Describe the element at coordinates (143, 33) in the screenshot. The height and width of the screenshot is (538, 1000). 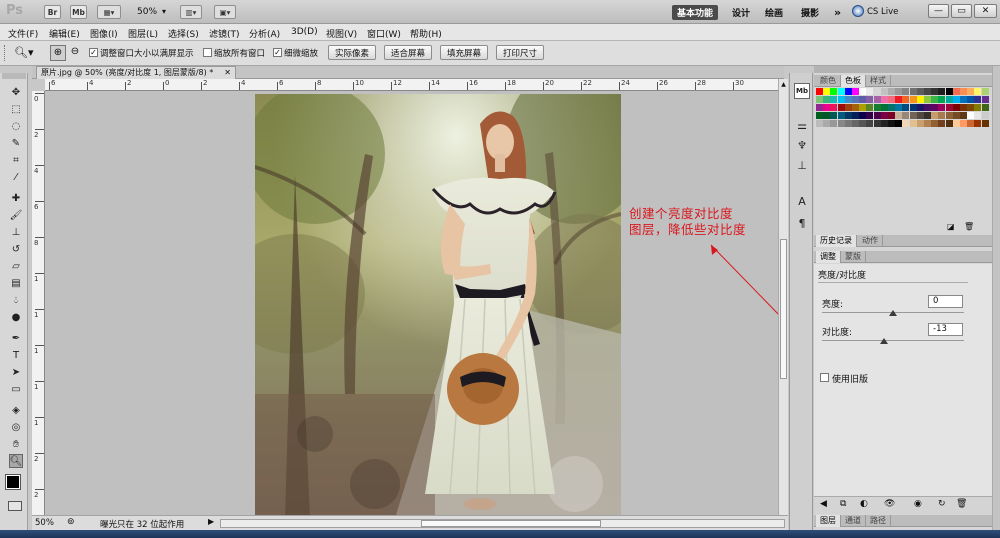
I see `menu-layer: 图层(L)` at that location.